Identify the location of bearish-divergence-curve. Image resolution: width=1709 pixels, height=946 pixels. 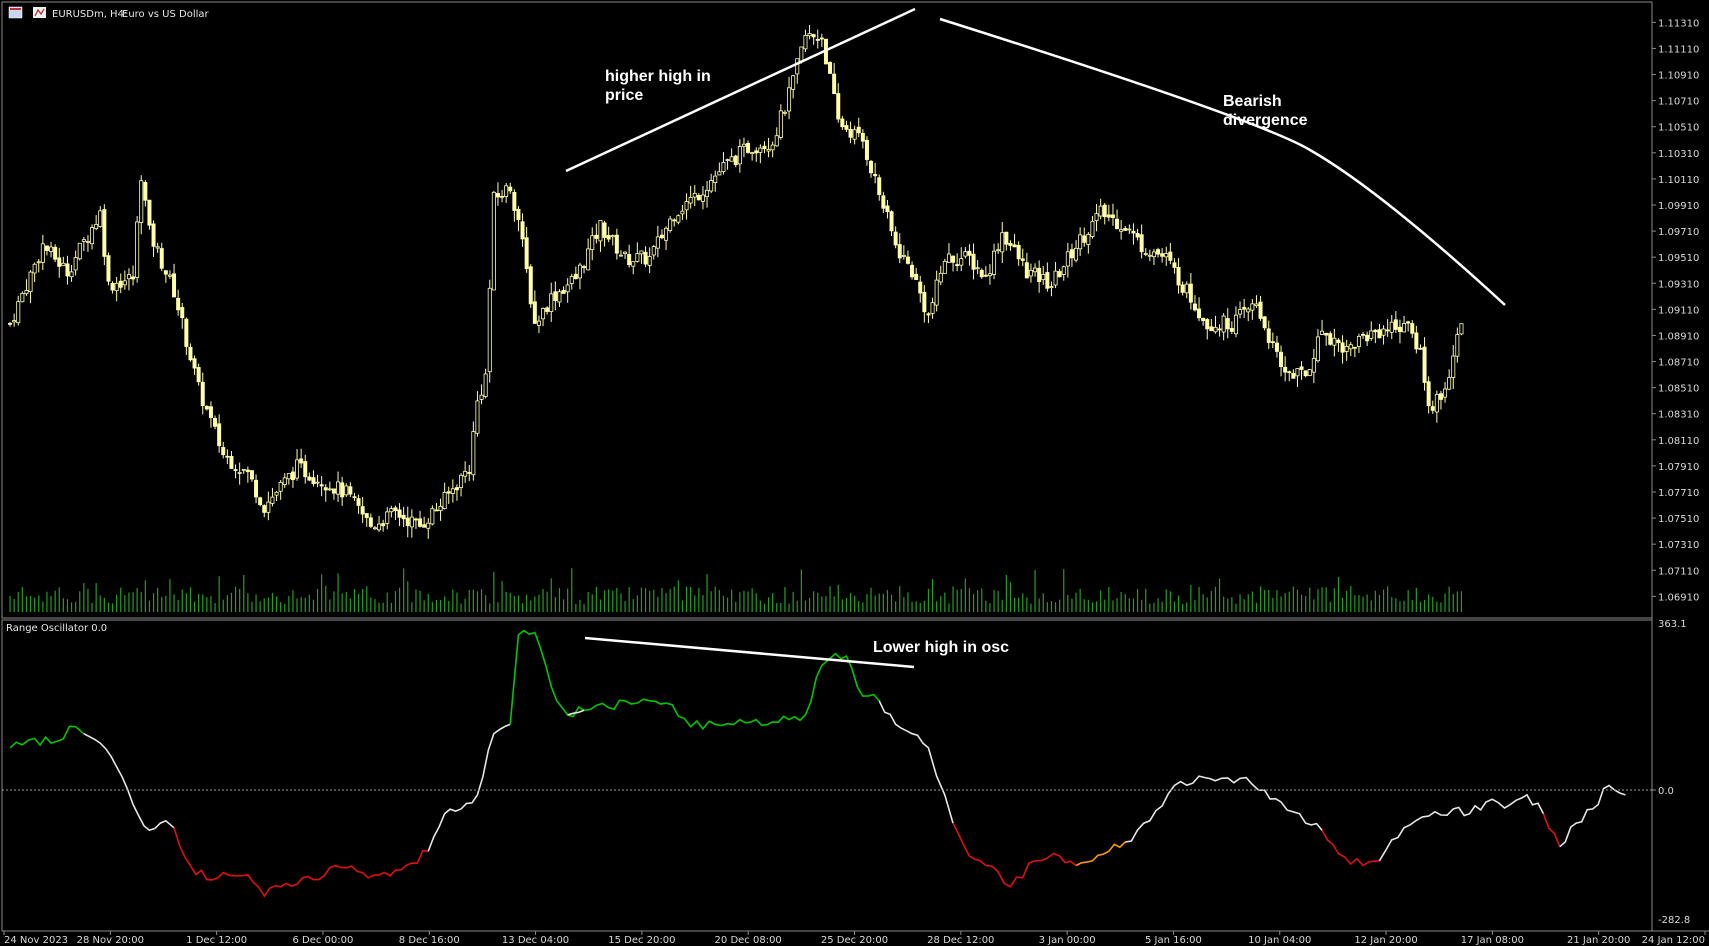
(1222, 161).